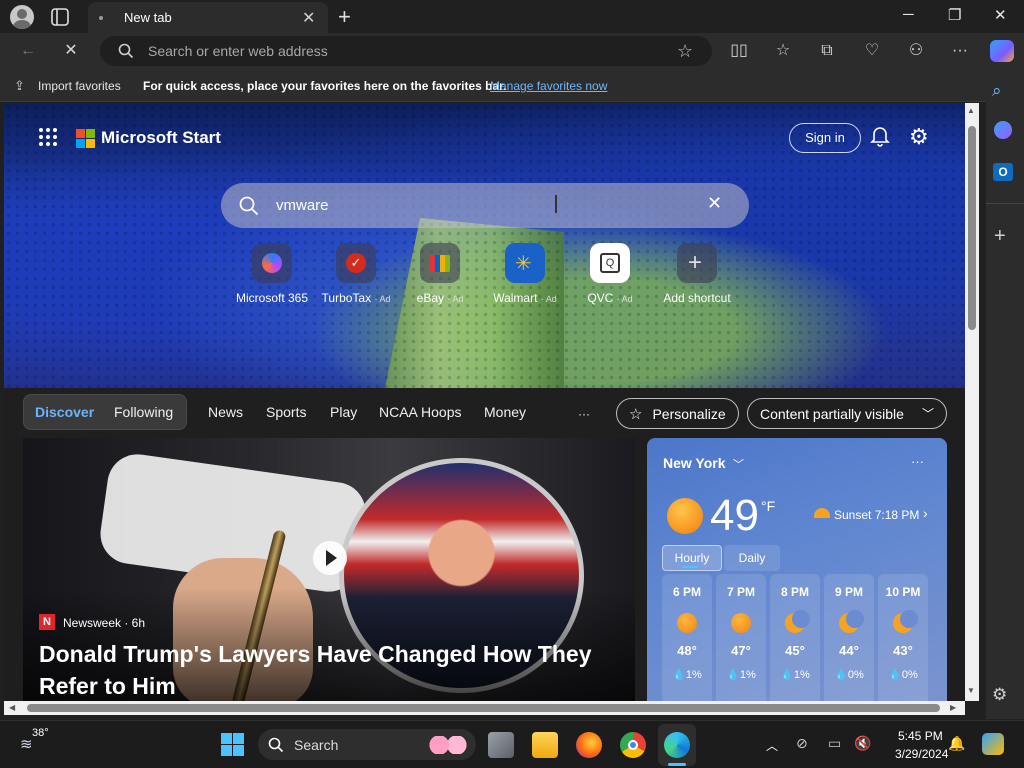 This screenshot has width=1024, height=768. What do you see at coordinates (694, 463) in the screenshot?
I see `weather-location: New York` at bounding box center [694, 463].